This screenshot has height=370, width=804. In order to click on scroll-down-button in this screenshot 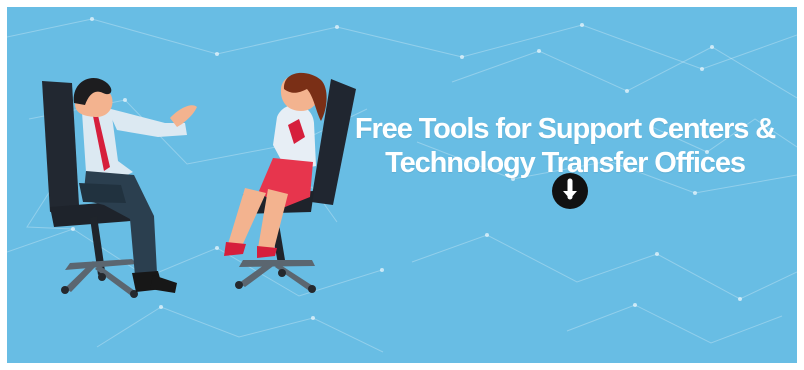, I will do `click(570, 191)`.